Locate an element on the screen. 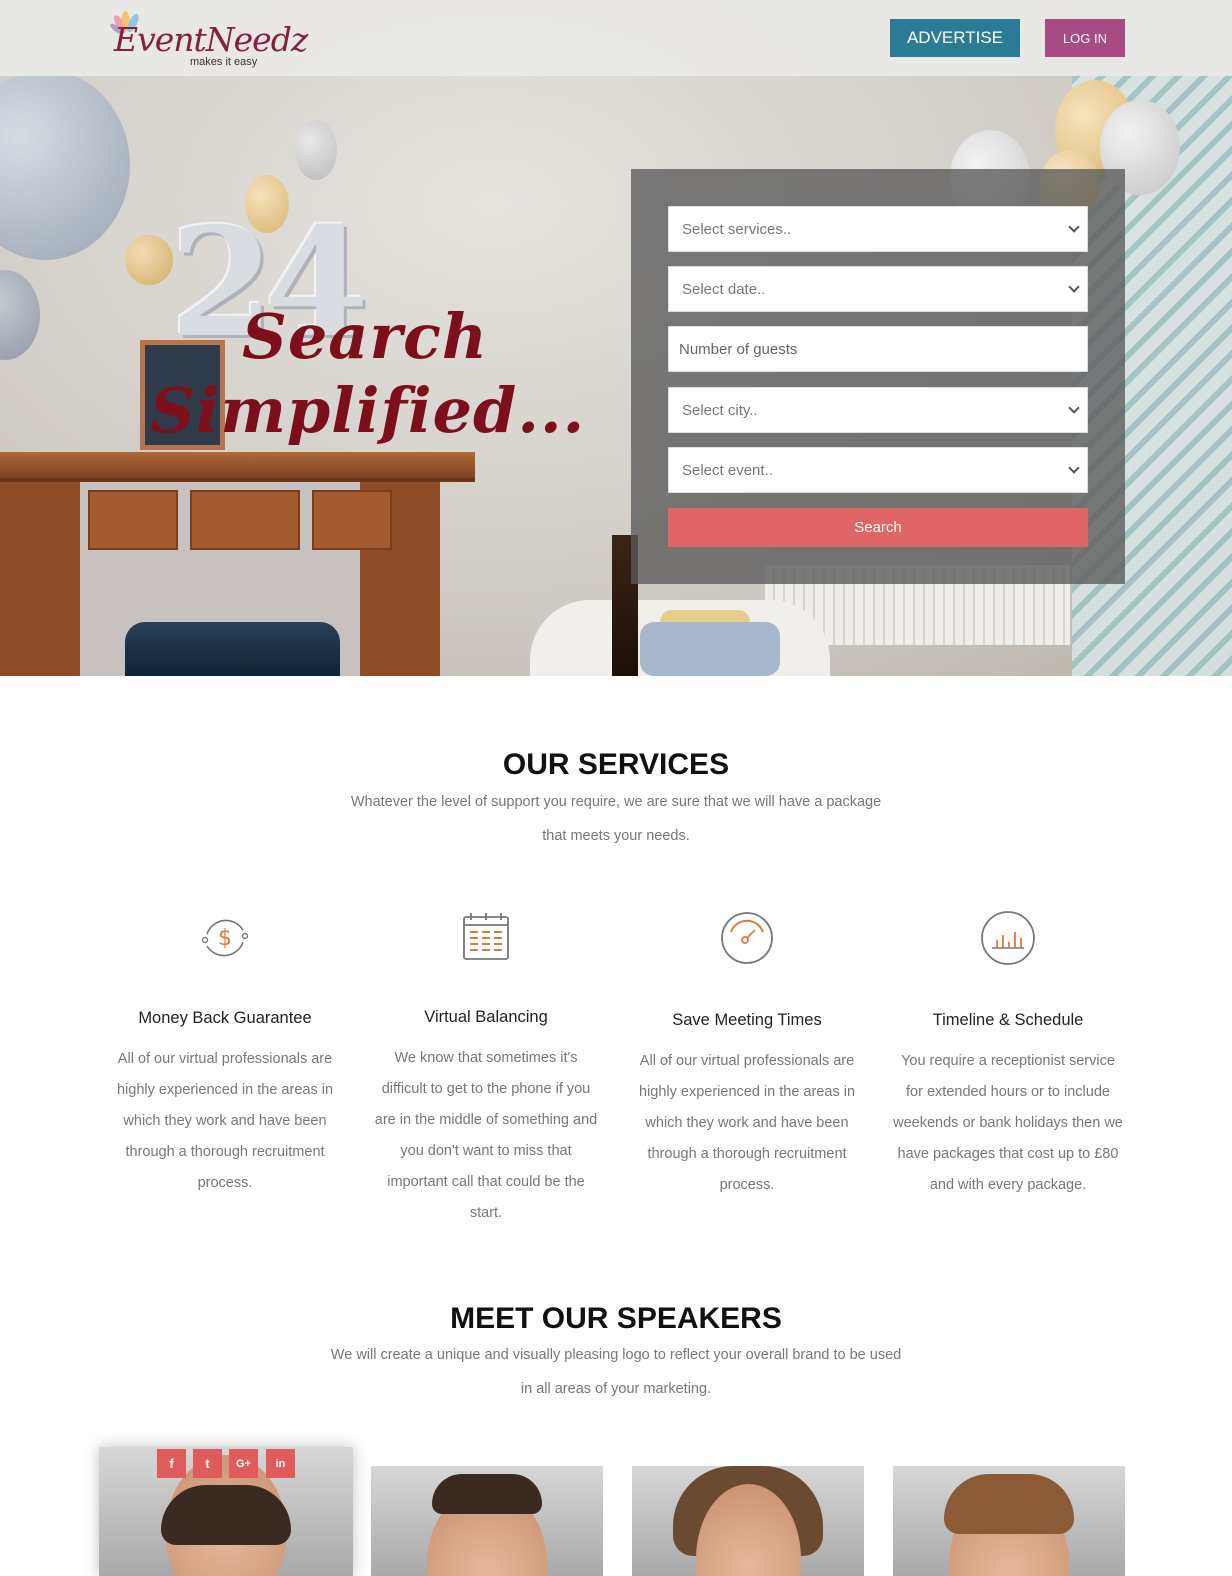 This screenshot has height=1576, width=1232. brand-logo: EventNeedz makes it easy is located at coordinates (208, 38).